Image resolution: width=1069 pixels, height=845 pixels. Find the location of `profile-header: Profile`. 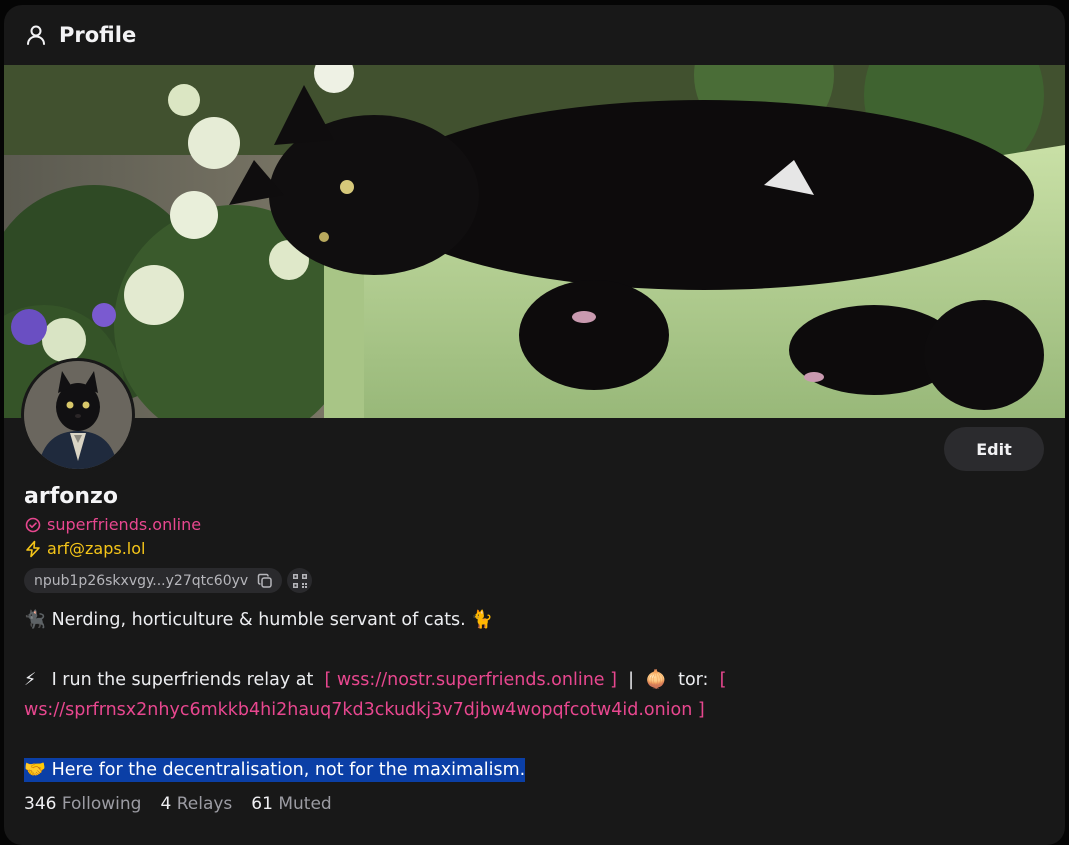

profile-header: Profile is located at coordinates (534, 35).